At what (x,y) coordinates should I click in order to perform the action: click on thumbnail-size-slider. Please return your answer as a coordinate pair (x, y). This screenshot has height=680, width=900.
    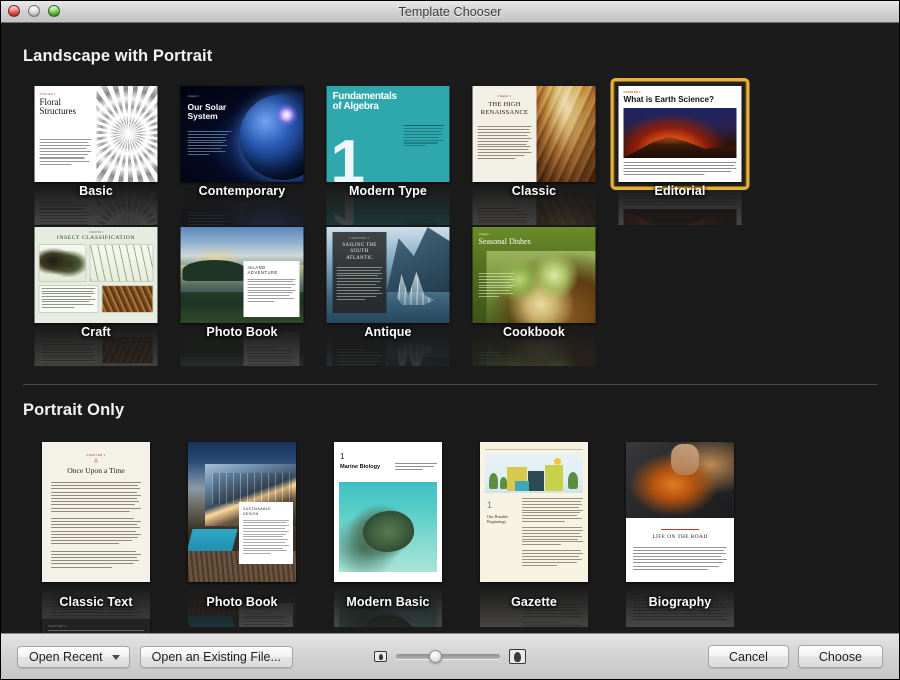
    Looking at the image, I should click on (448, 656).